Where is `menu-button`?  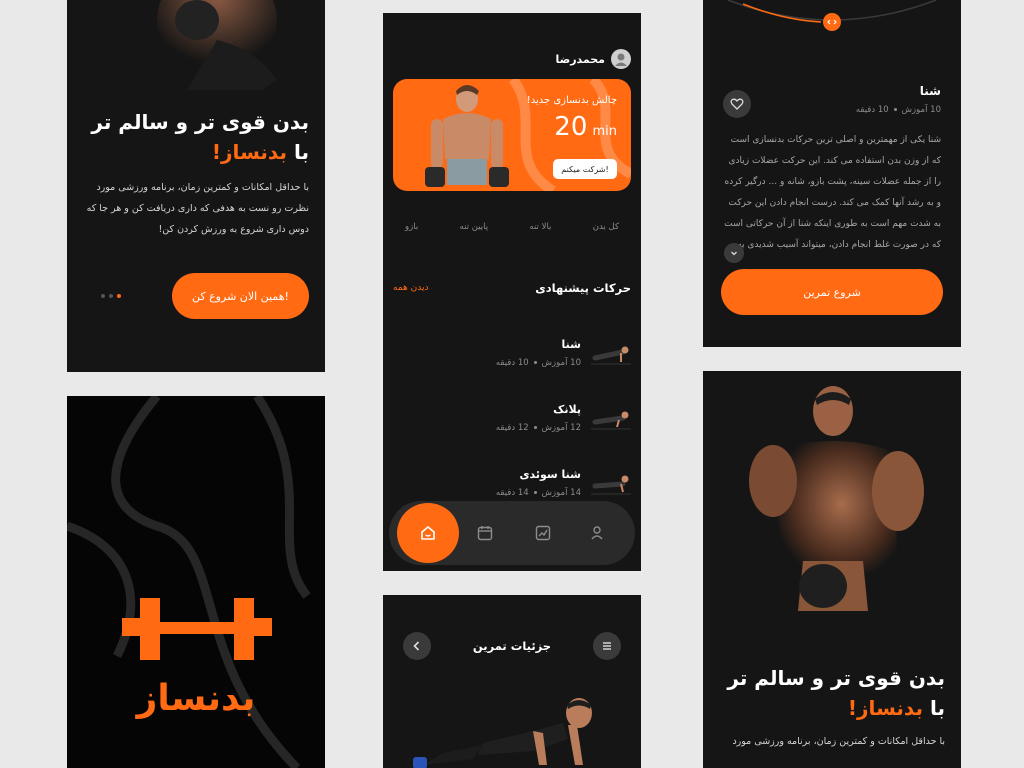
menu-button is located at coordinates (607, 646).